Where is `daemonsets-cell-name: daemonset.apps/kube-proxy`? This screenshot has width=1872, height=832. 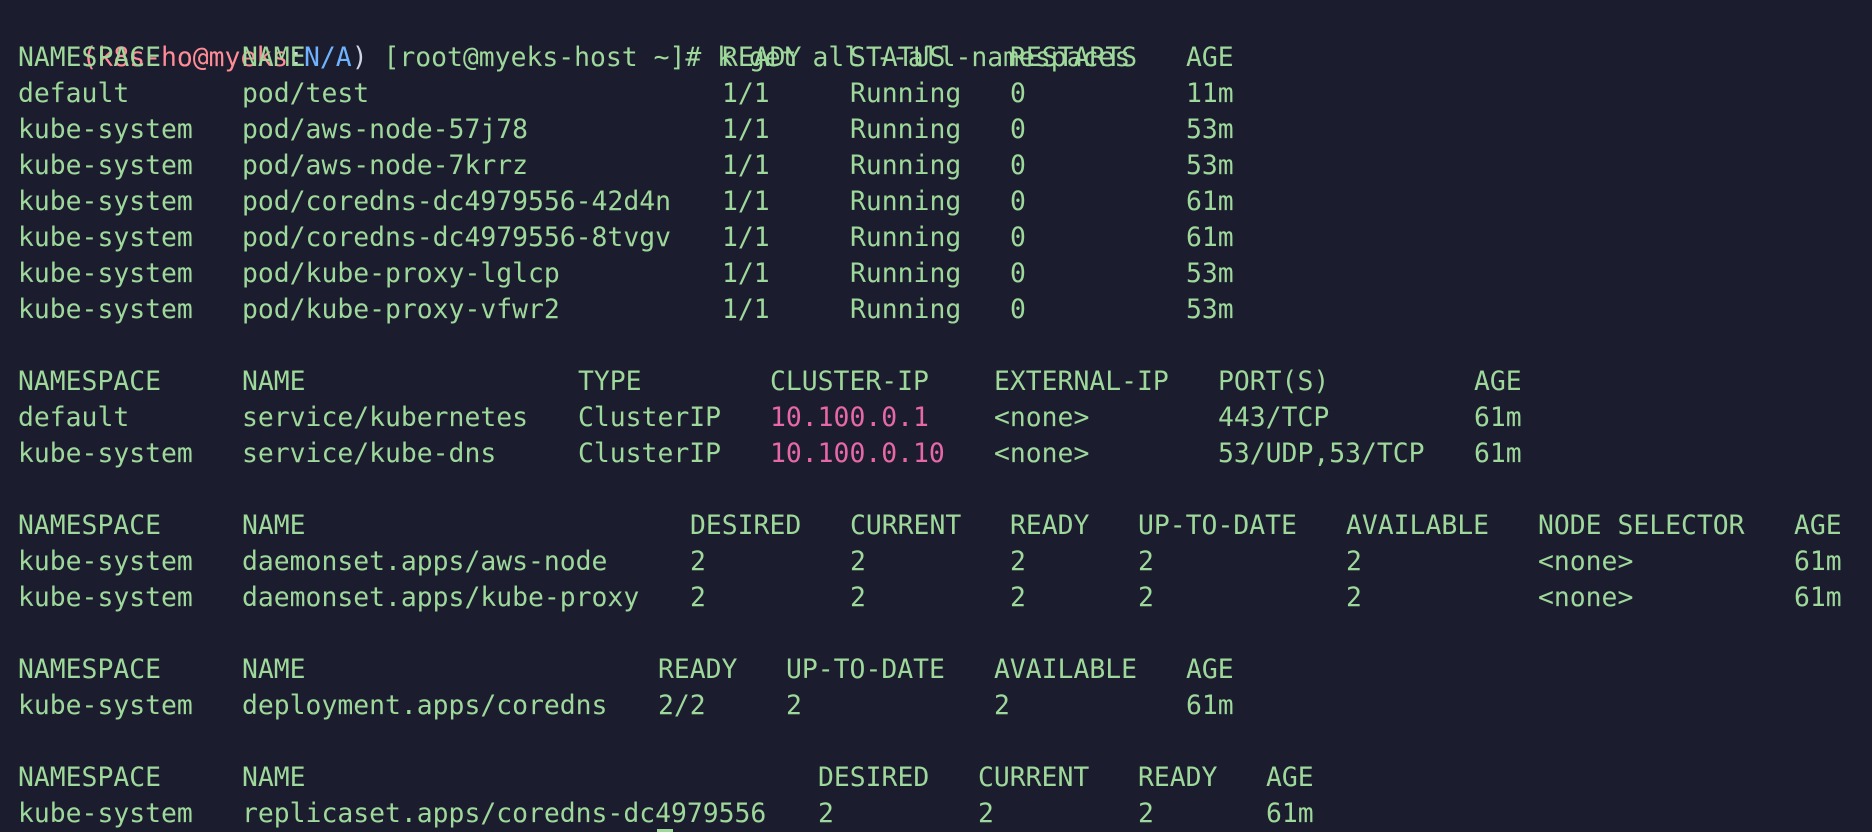 daemonsets-cell-name: daemonset.apps/kube-proxy is located at coordinates (441, 597).